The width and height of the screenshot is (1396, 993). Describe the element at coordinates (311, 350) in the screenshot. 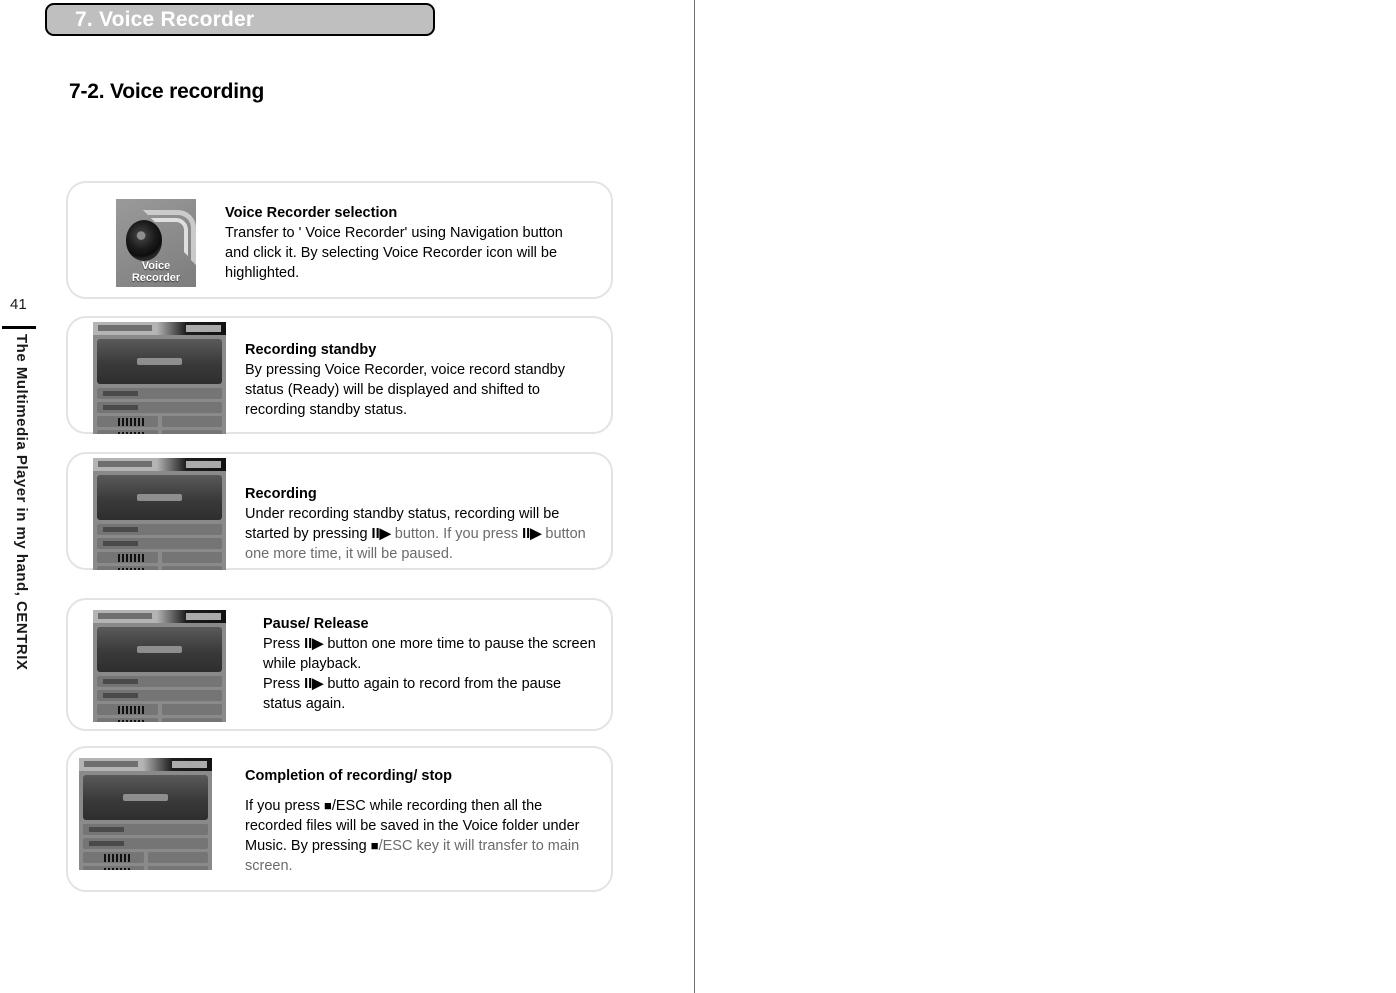

I see `card-heading: Recording standby` at that location.